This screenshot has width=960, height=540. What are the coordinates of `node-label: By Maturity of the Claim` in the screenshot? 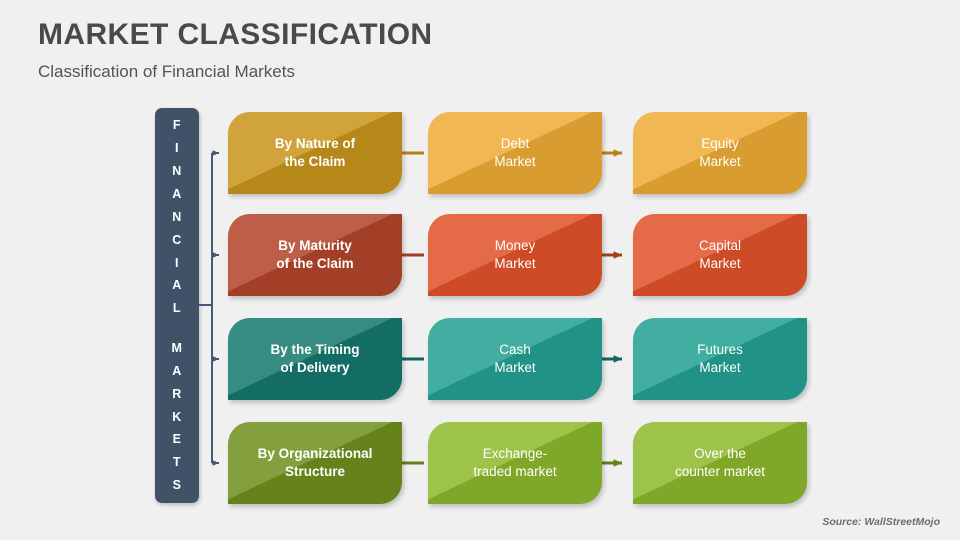 It's located at (314, 255).